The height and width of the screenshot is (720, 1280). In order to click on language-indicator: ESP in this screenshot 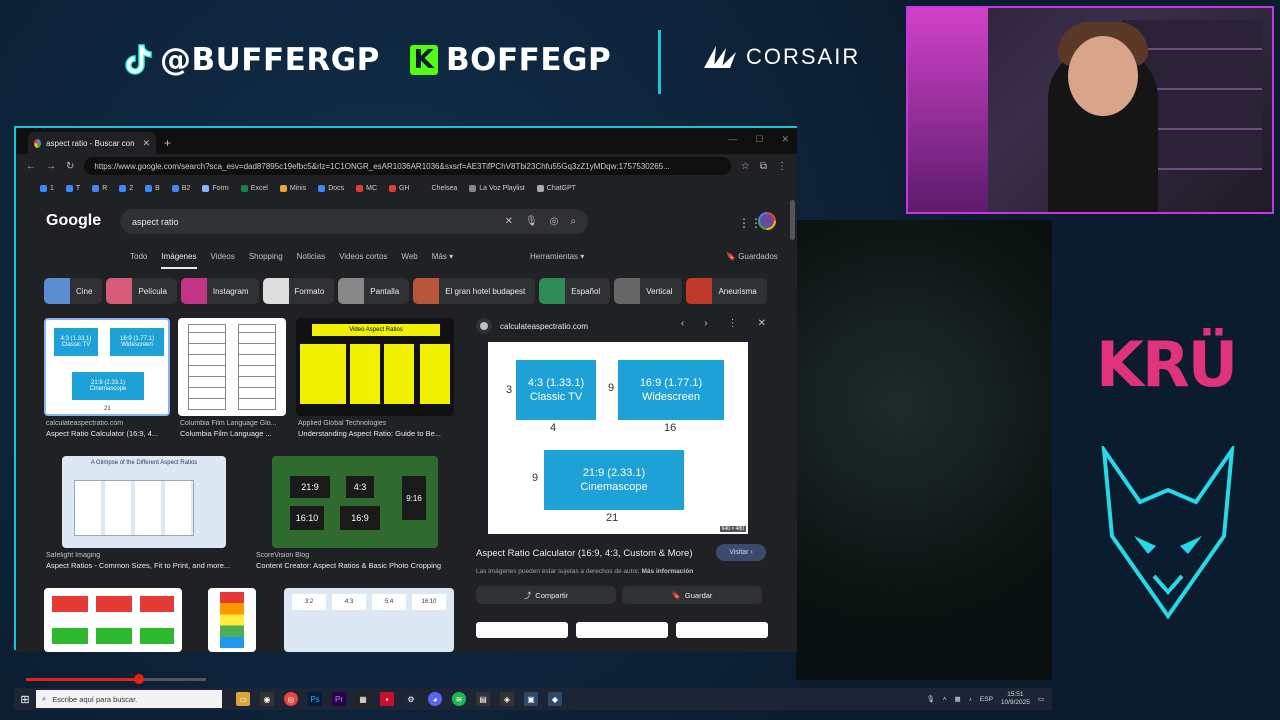, I will do `click(986, 699)`.